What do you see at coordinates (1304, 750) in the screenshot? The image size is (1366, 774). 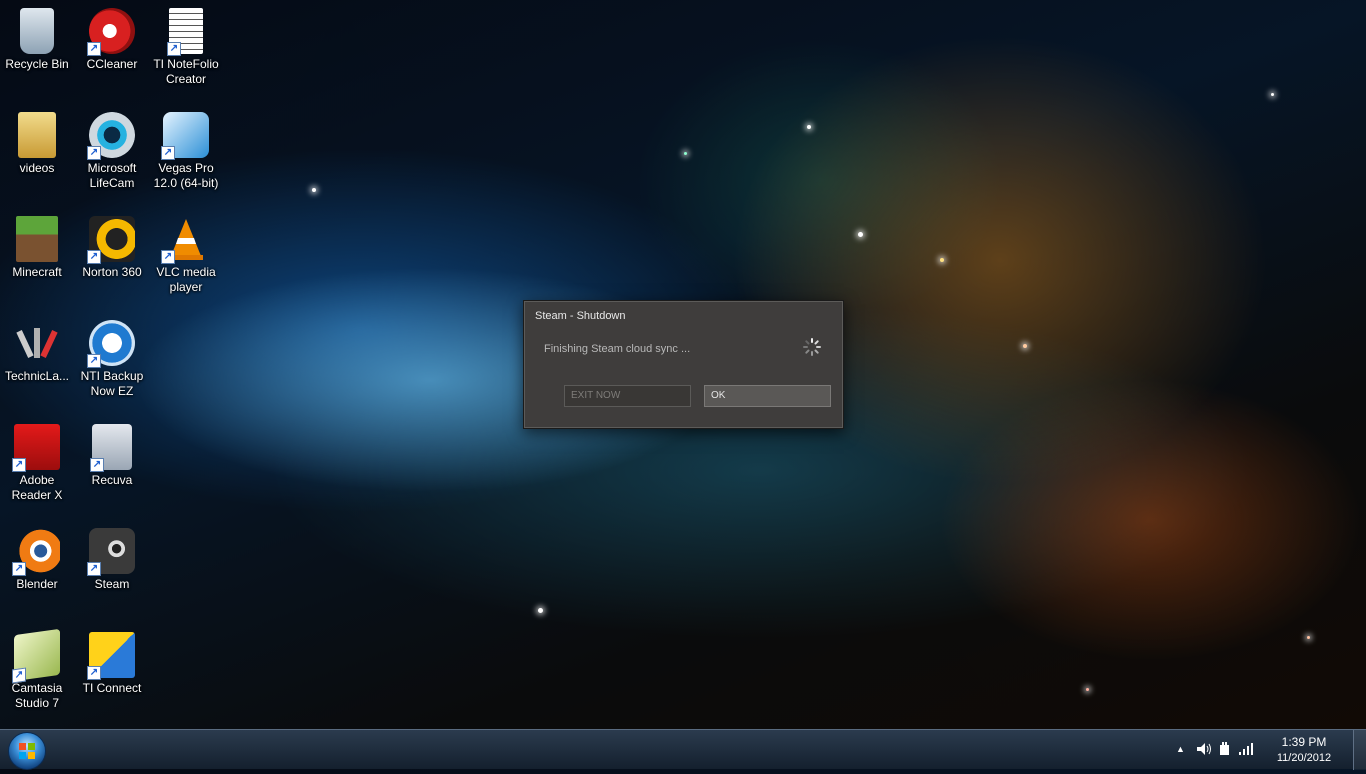 I see `clock: 1:39 PM 11/20/2012` at bounding box center [1304, 750].